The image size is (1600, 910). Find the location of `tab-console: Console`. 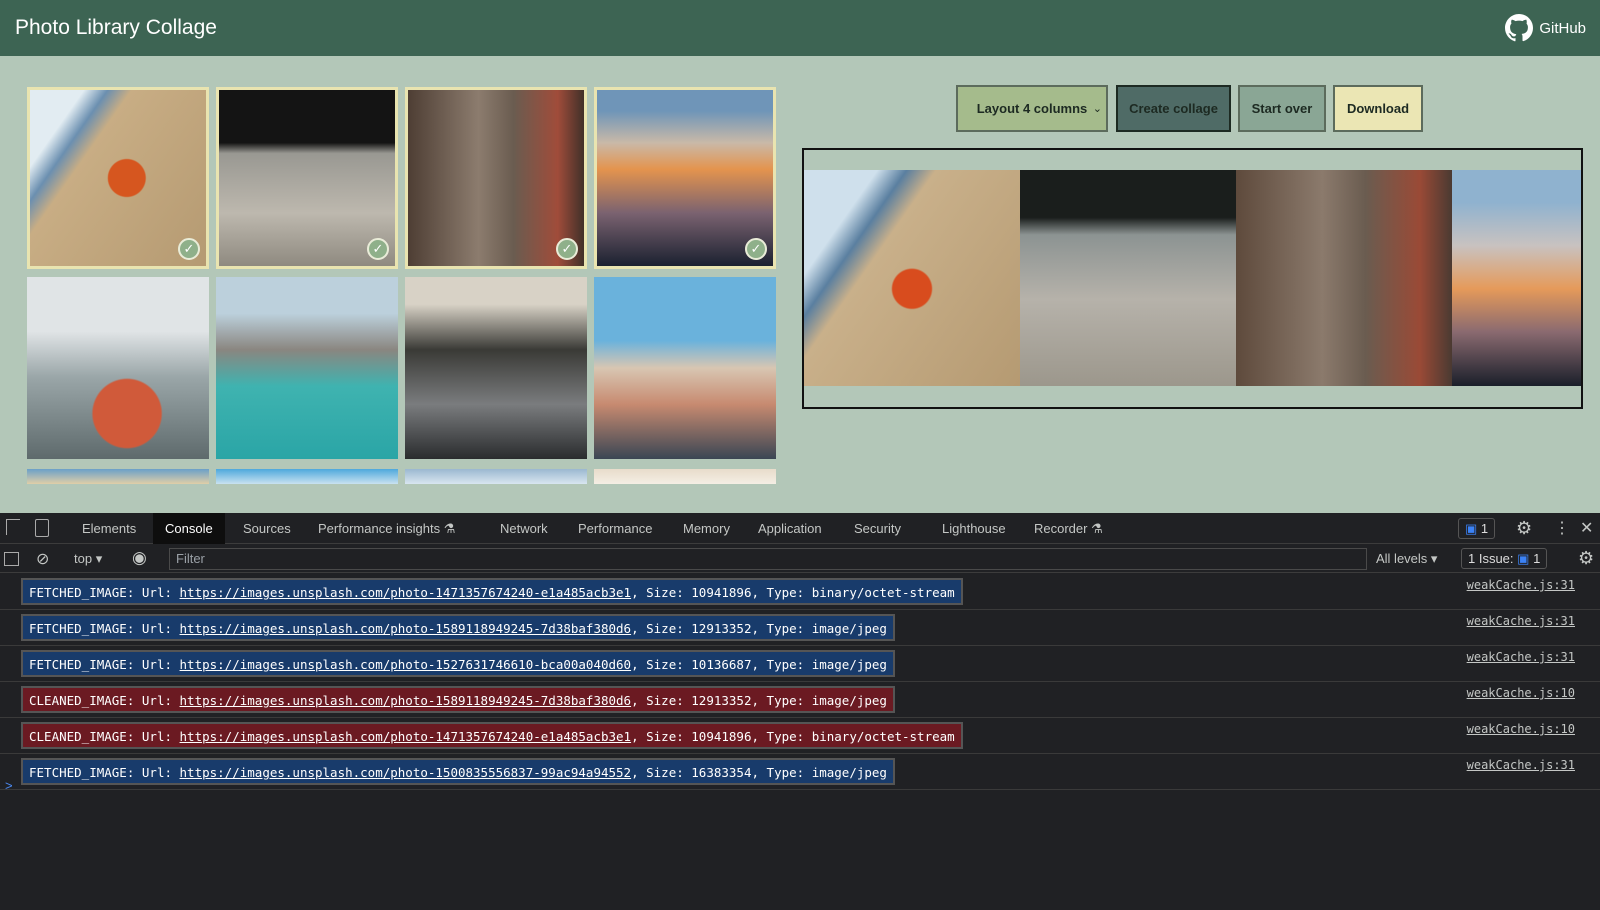

tab-console: Console is located at coordinates (189, 528).